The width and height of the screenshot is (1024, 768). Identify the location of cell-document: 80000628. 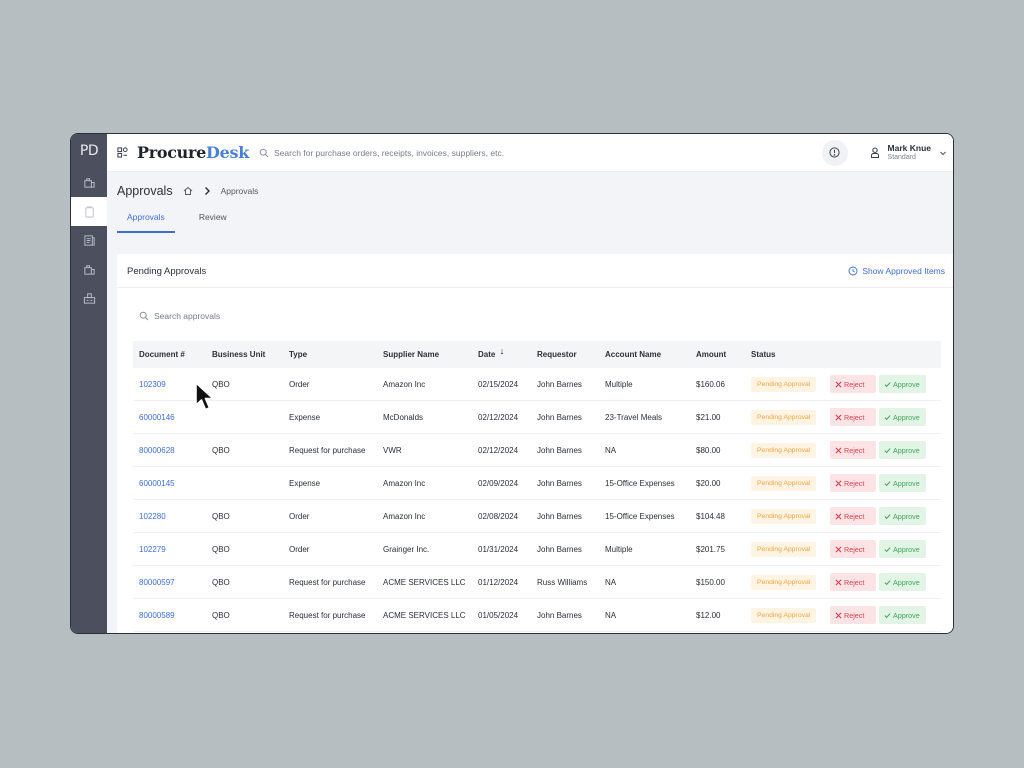
(169, 450).